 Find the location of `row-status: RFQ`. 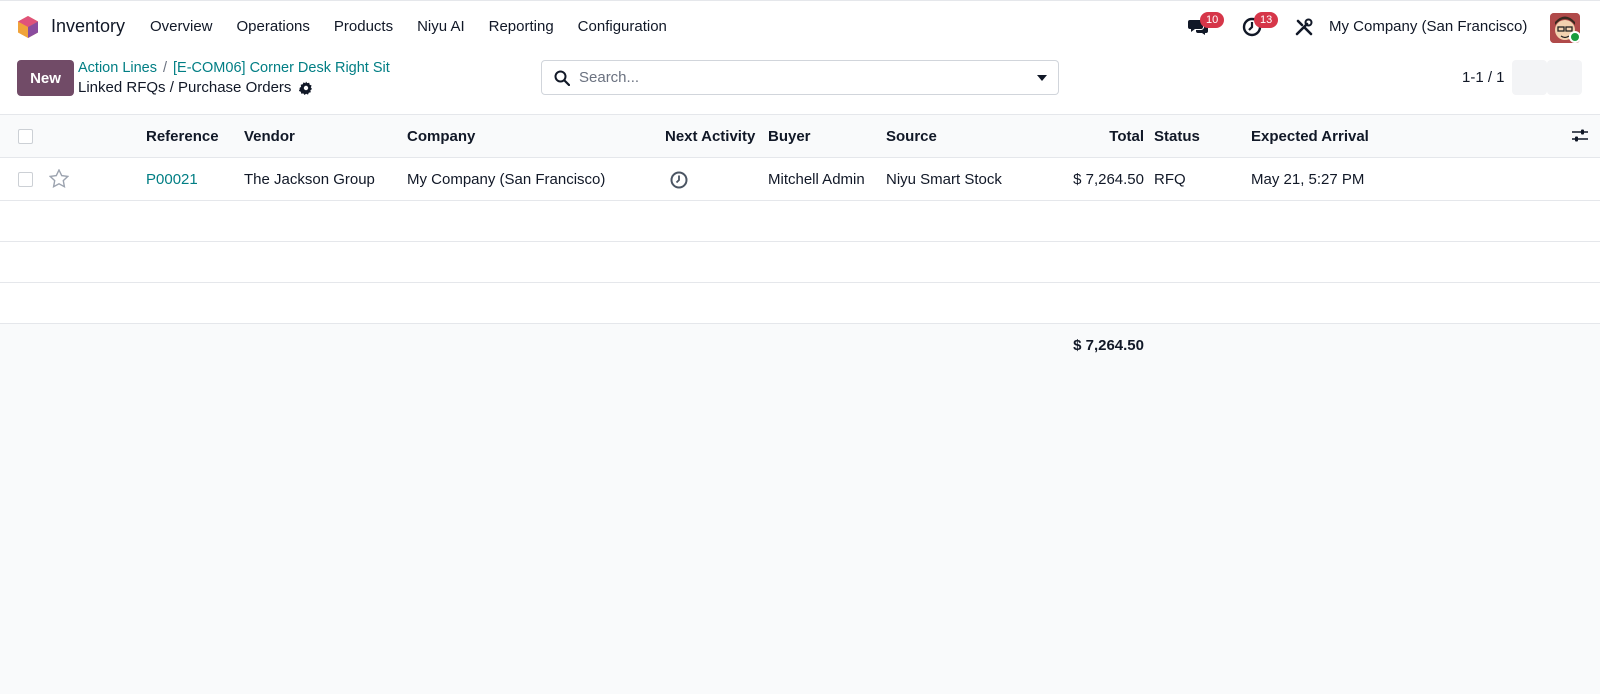

row-status: RFQ is located at coordinates (1170, 179).